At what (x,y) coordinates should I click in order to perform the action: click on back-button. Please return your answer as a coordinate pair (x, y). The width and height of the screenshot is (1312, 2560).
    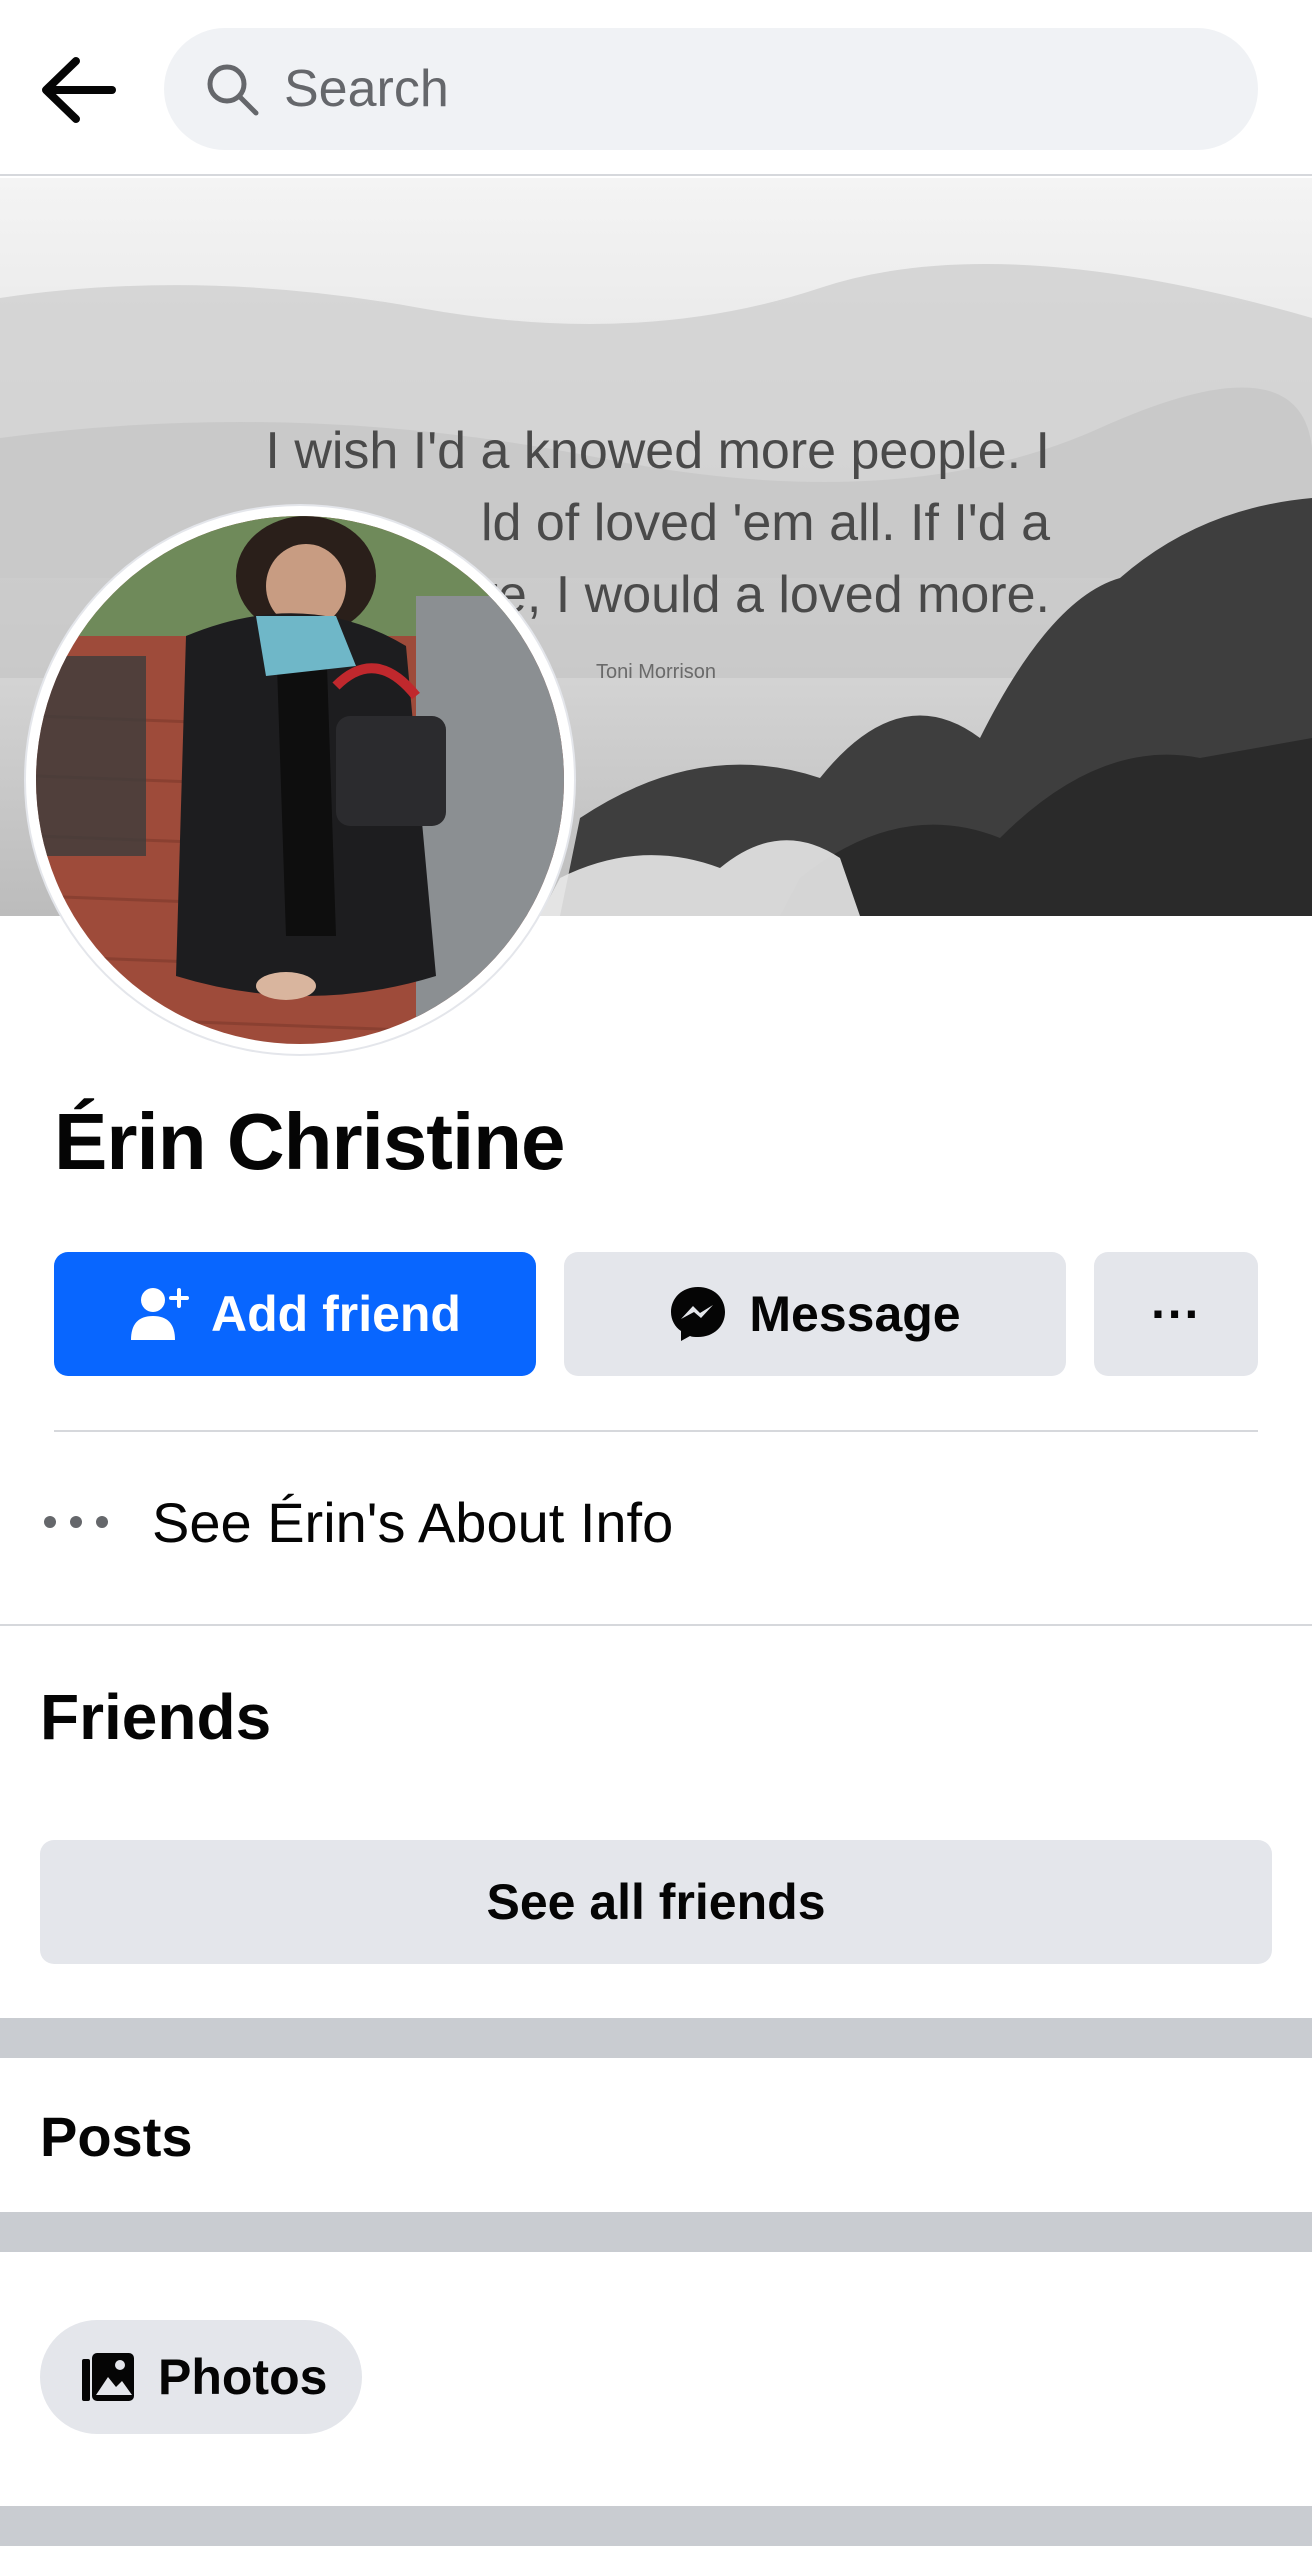
    Looking at the image, I should click on (78, 90).